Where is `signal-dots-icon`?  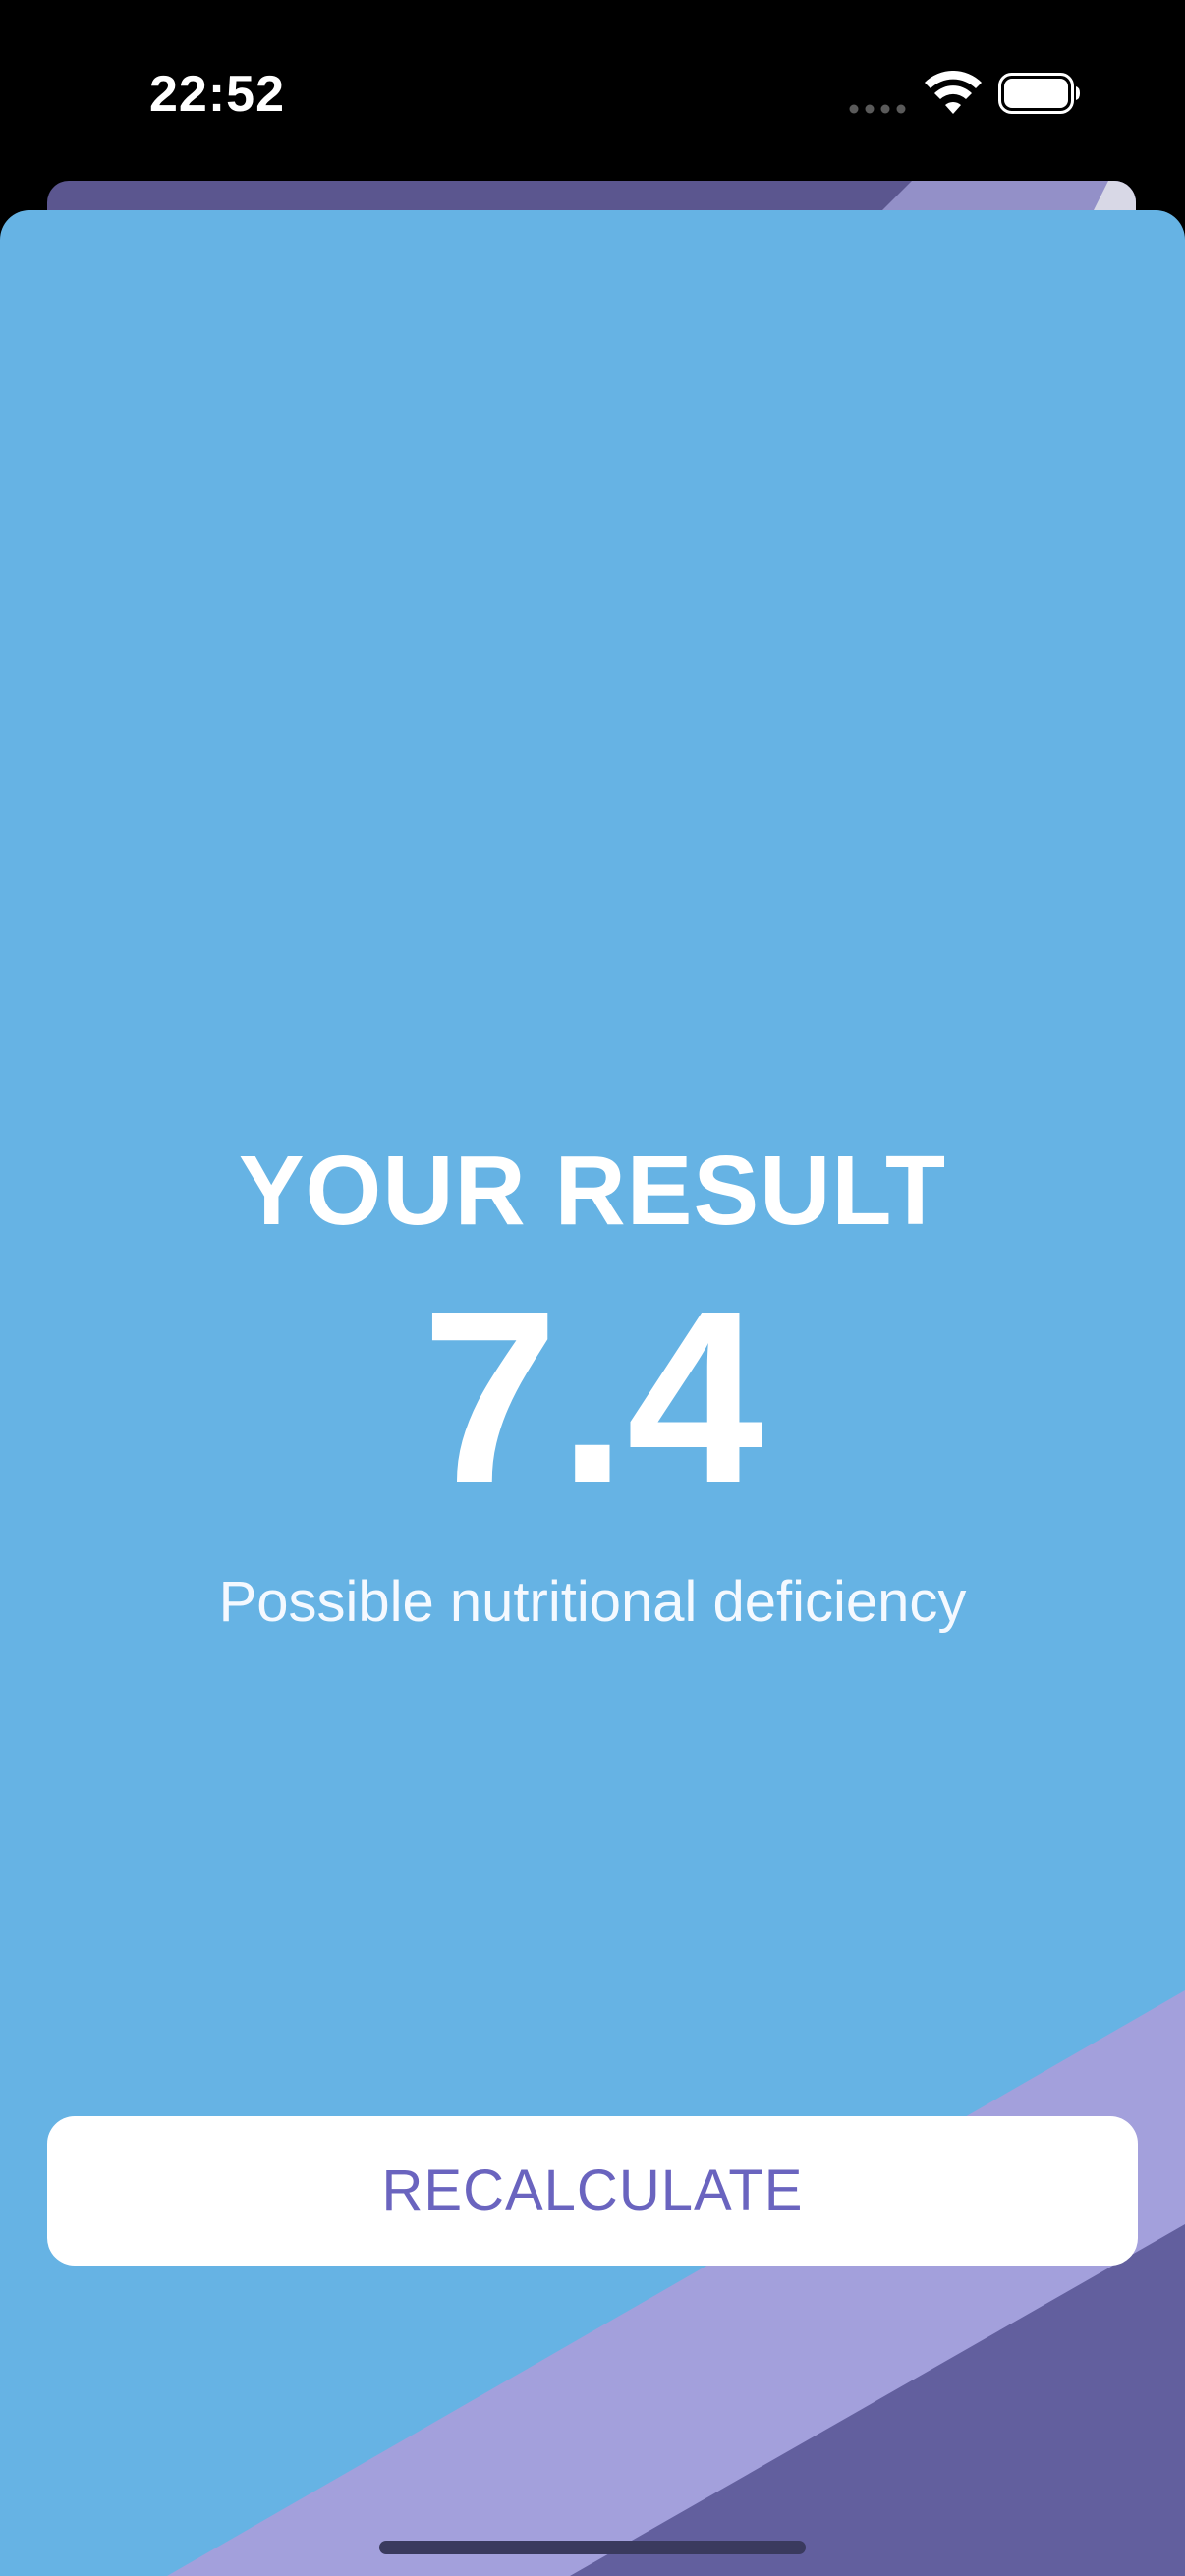
signal-dots-icon is located at coordinates (878, 109).